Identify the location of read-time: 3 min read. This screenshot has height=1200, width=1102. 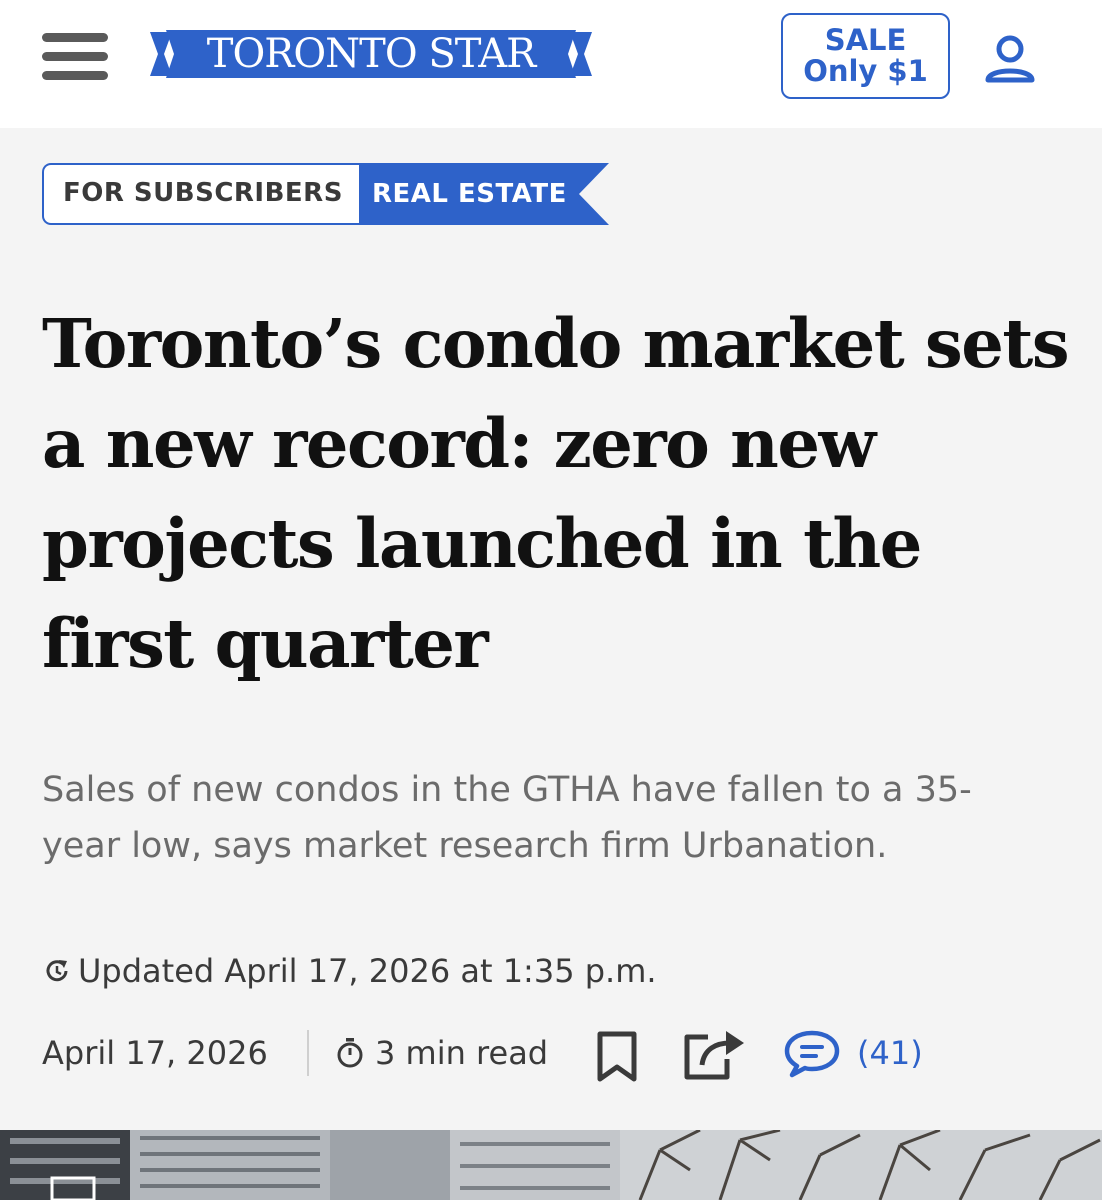
(441, 1053).